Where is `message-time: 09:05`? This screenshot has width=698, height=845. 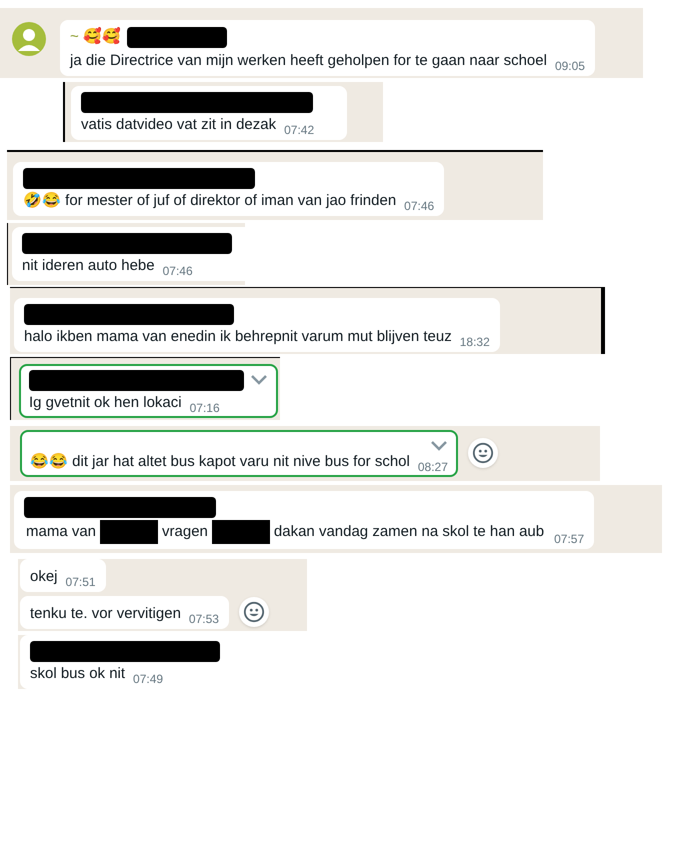 message-time: 09:05 is located at coordinates (569, 65).